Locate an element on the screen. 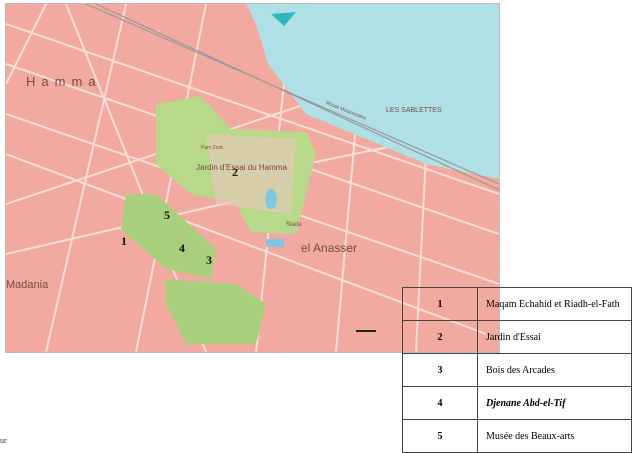 This screenshot has width=640, height=453. legend-name: Maqam Echahid et Riadh-el-Fath is located at coordinates (554, 304).